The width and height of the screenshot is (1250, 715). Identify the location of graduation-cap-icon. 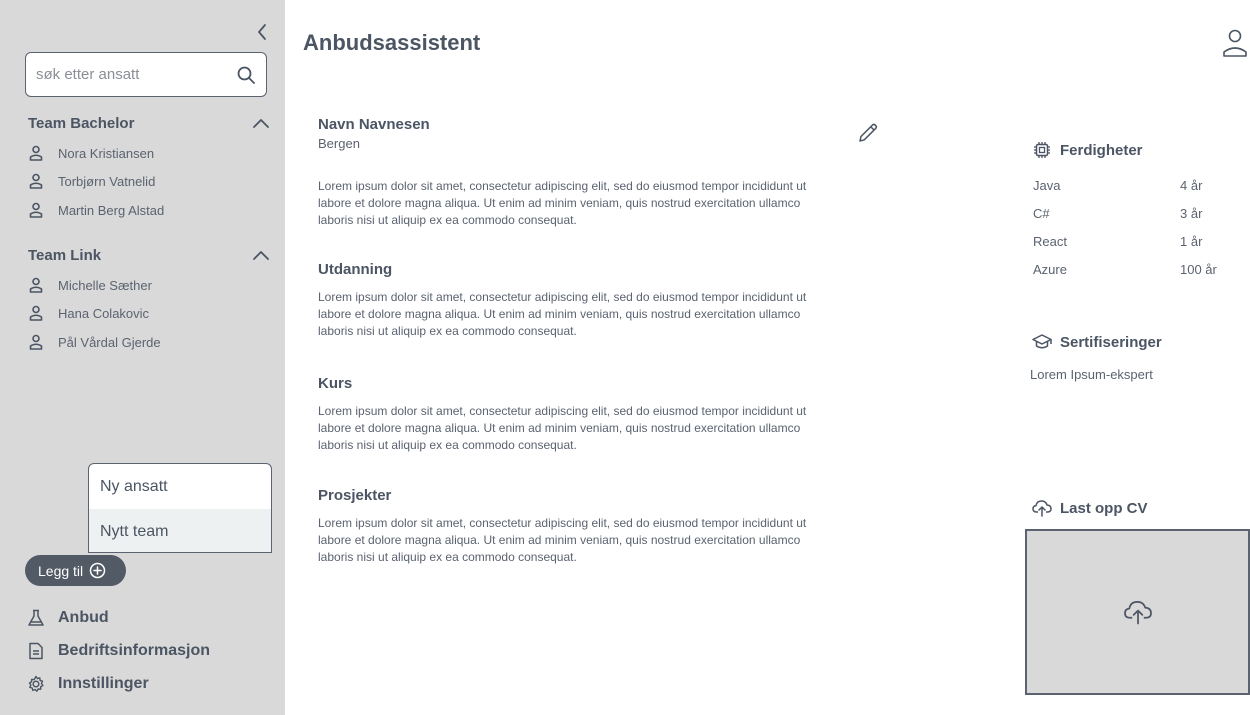
(1042, 342).